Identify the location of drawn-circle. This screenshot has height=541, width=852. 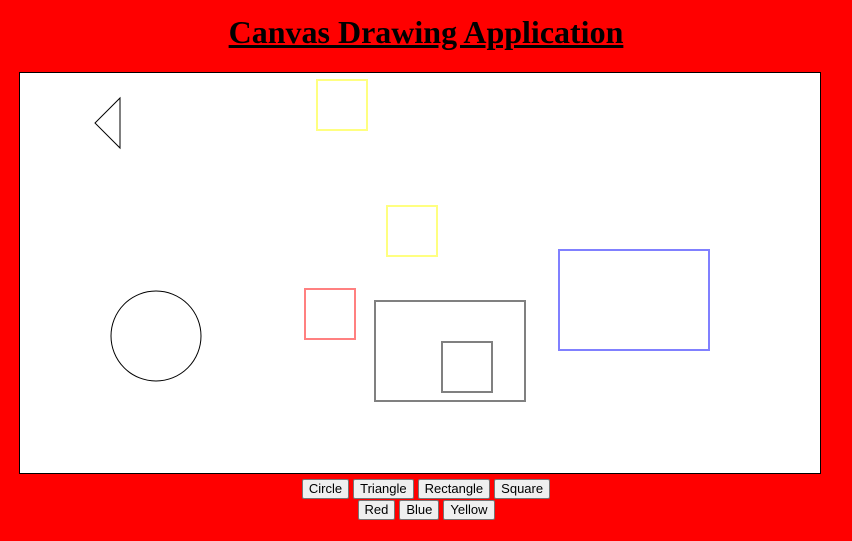
(156, 336).